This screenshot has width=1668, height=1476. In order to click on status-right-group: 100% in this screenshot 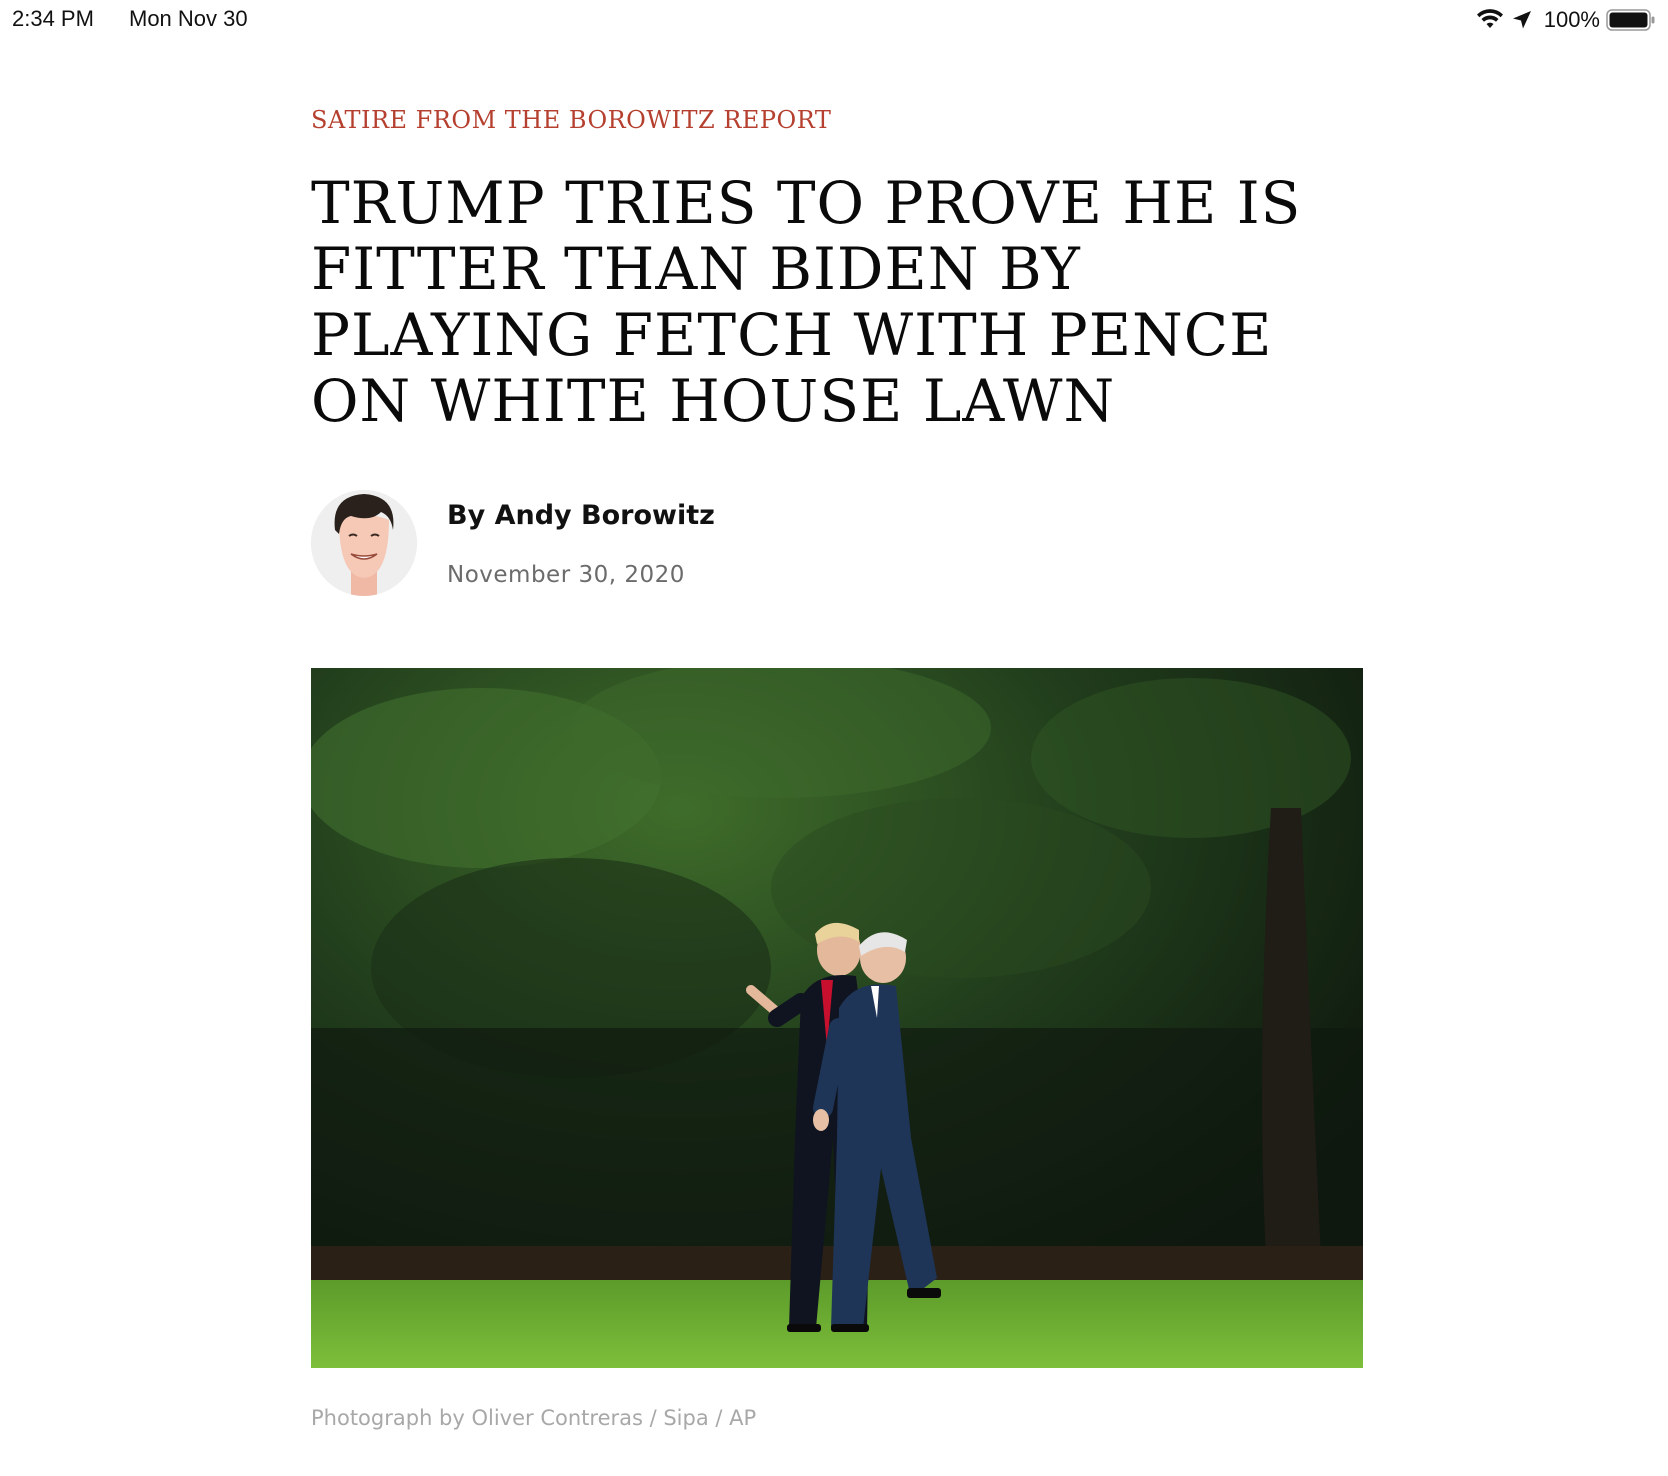, I will do `click(1566, 20)`.